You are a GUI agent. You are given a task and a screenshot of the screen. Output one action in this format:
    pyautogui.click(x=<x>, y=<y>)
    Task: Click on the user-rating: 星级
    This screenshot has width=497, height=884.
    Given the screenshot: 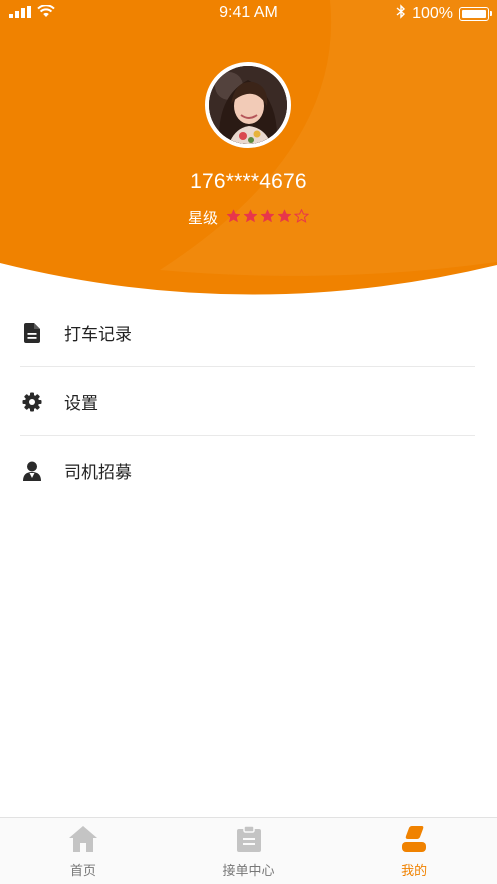 What is the action you would take?
    pyautogui.click(x=248, y=217)
    